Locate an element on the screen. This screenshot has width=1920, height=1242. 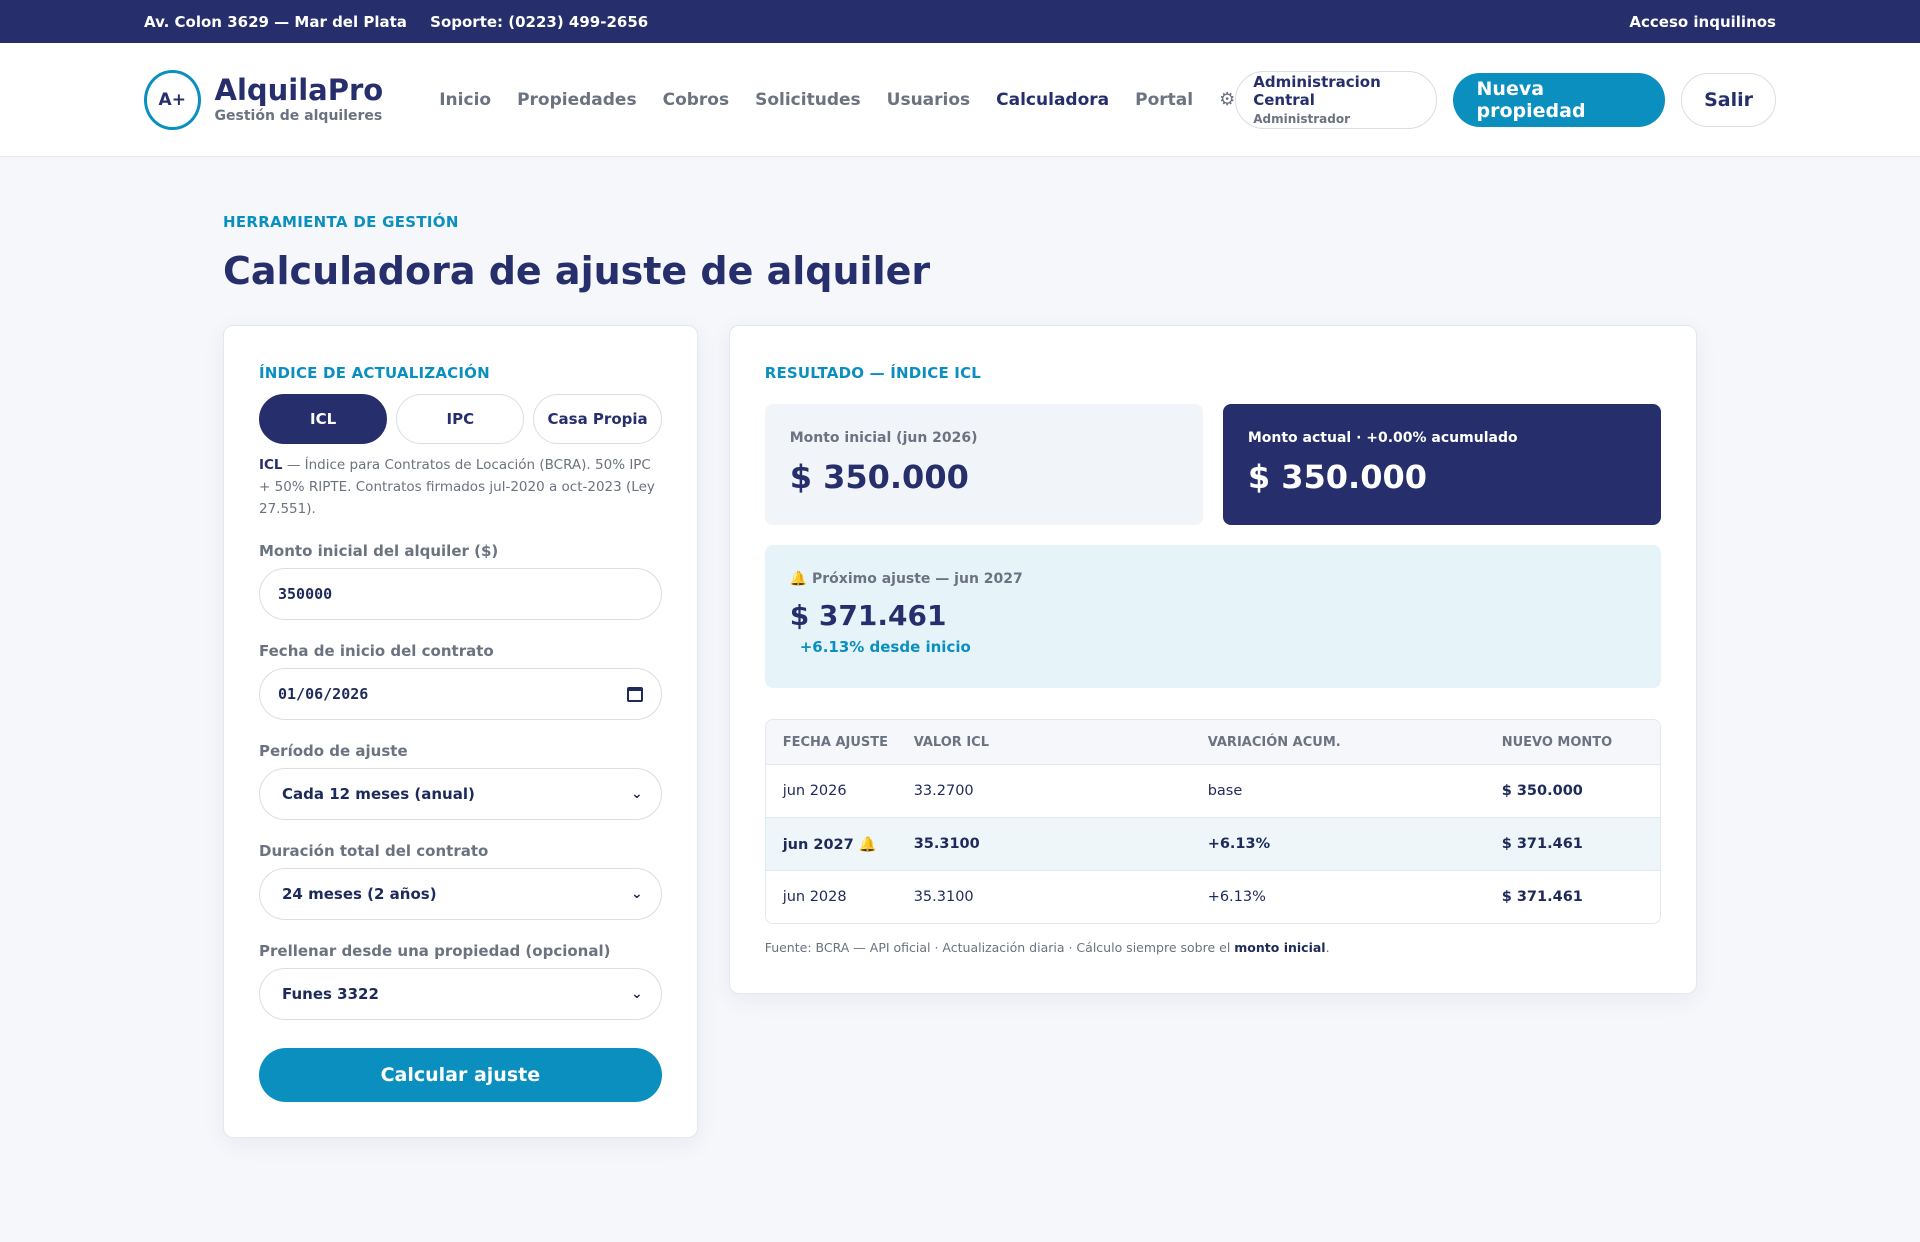
col-amount: NUEVO MONTO is located at coordinates (1557, 742).